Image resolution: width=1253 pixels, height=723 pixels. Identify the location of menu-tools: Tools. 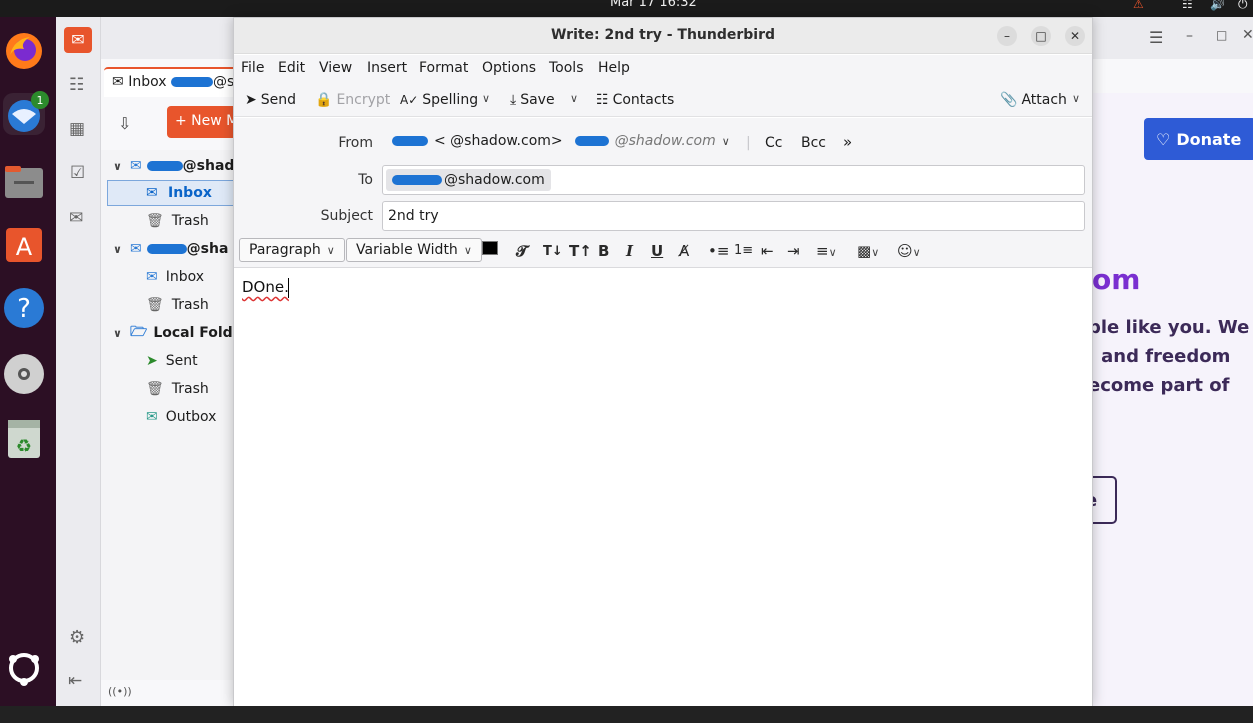
(566, 68).